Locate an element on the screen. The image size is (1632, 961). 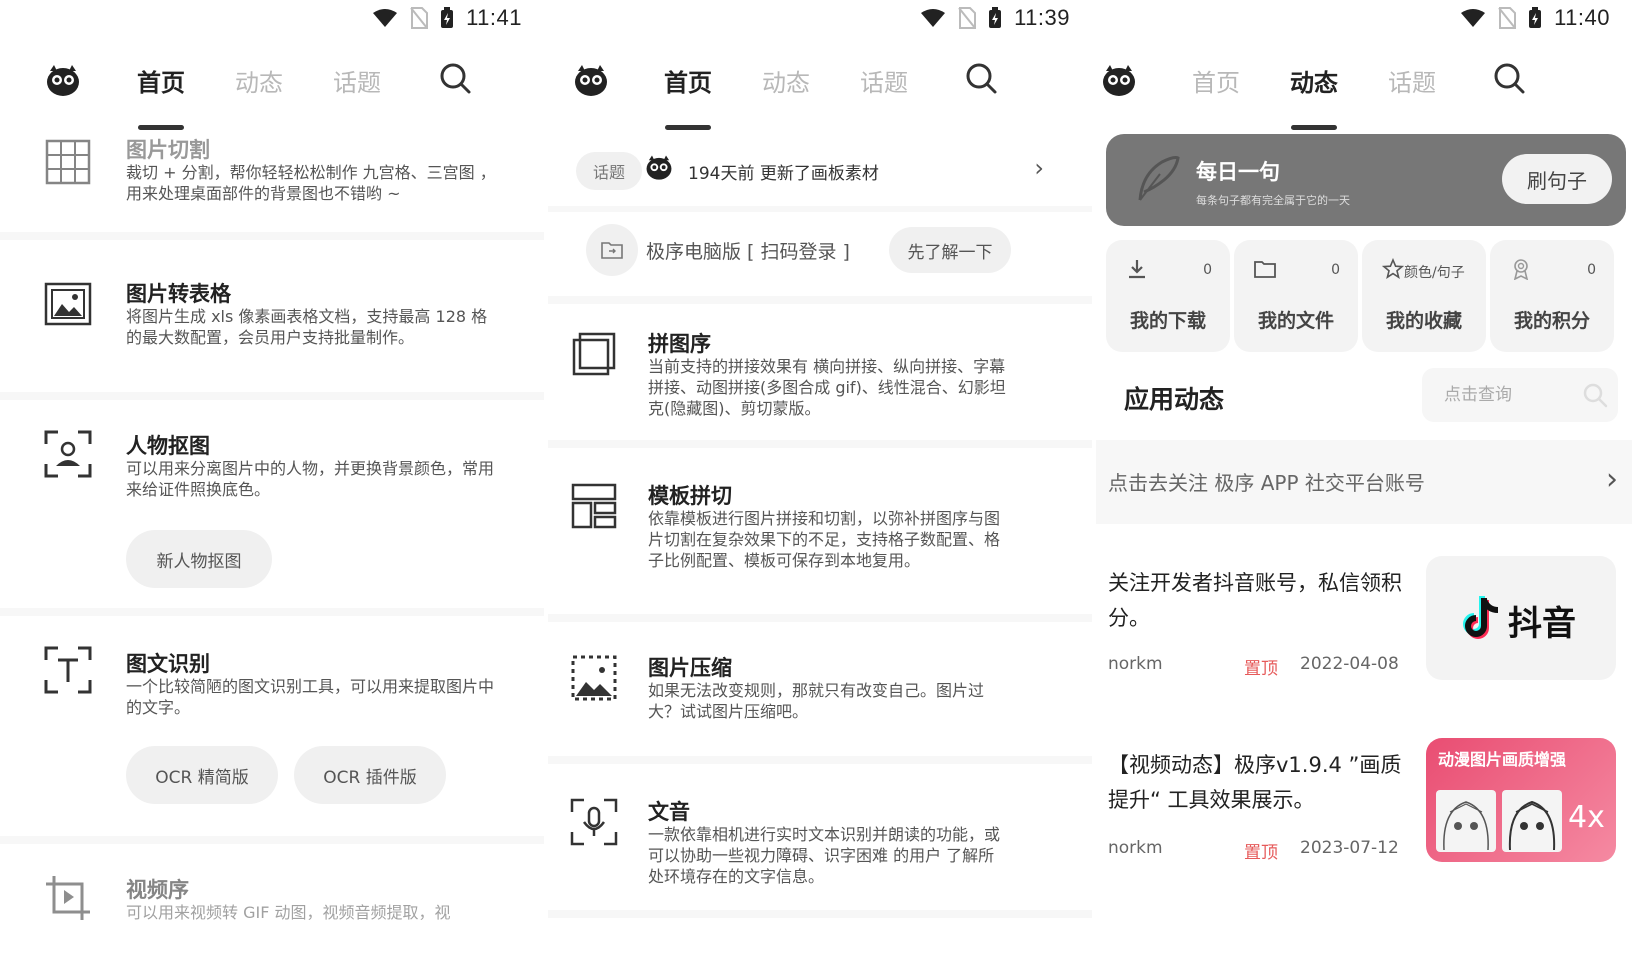
compress-icon is located at coordinates (594, 678).